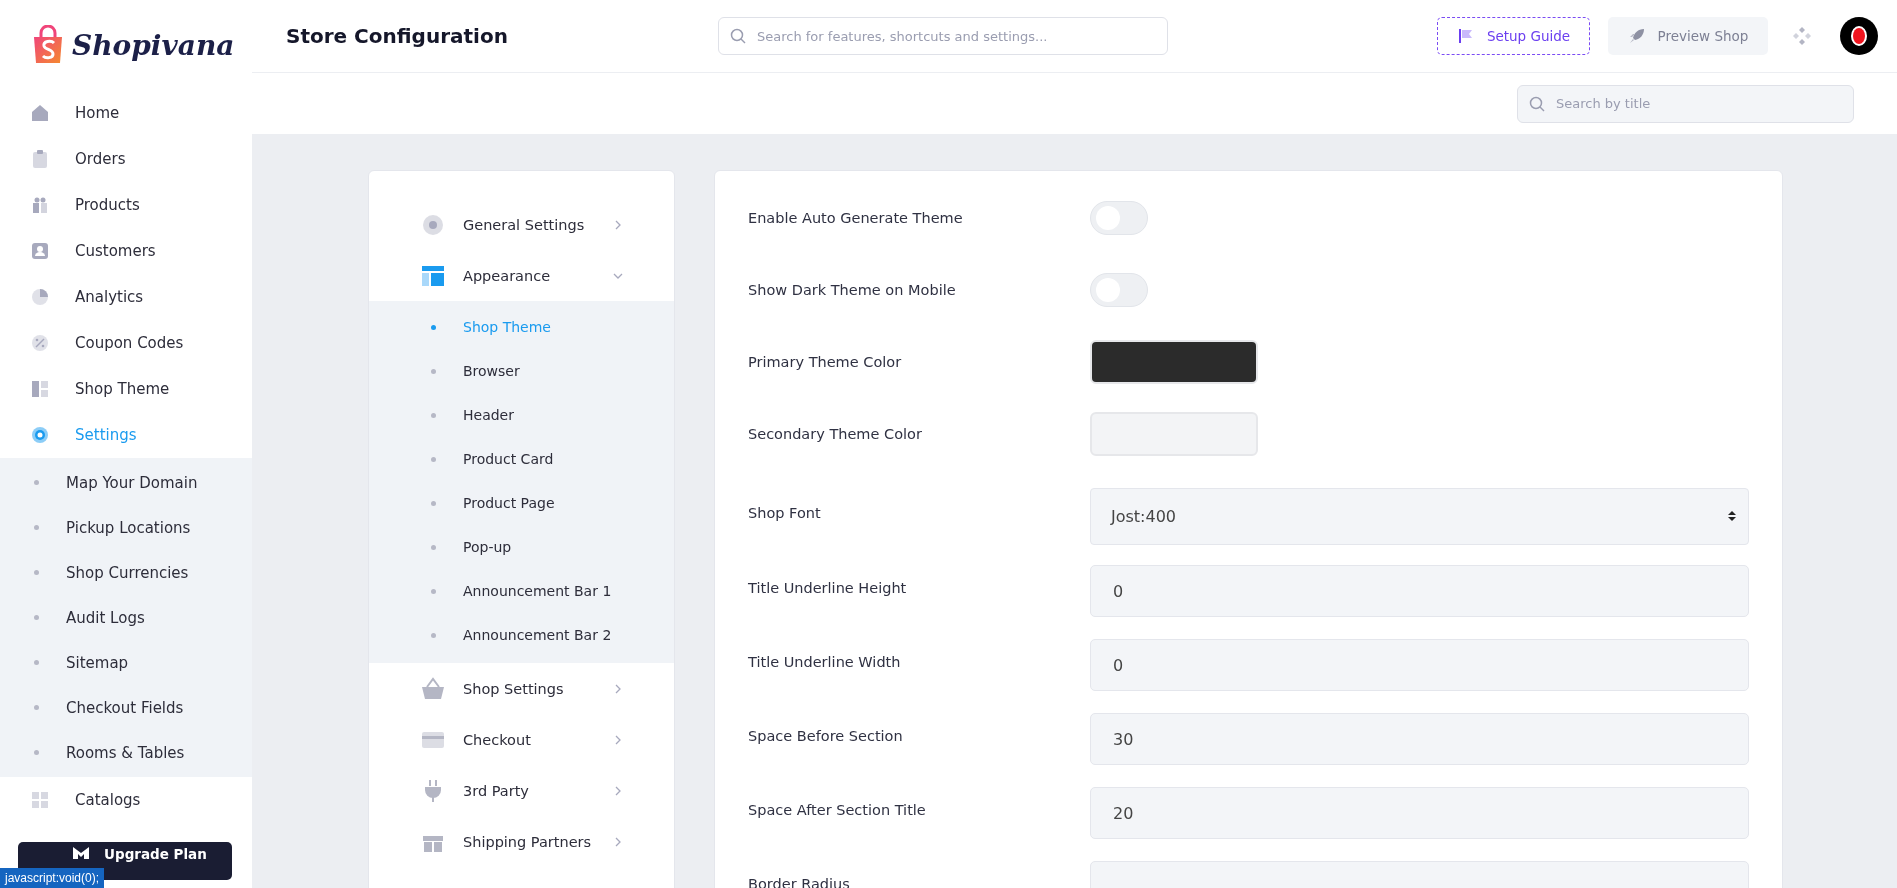  I want to click on field-label: Enable Auto Generate Theme, so click(856, 218).